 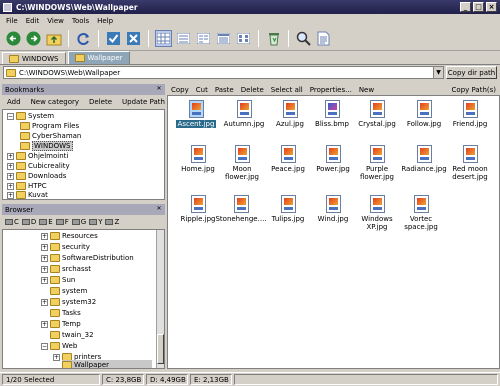 I want to click on cut-button: Cut, so click(x=202, y=90).